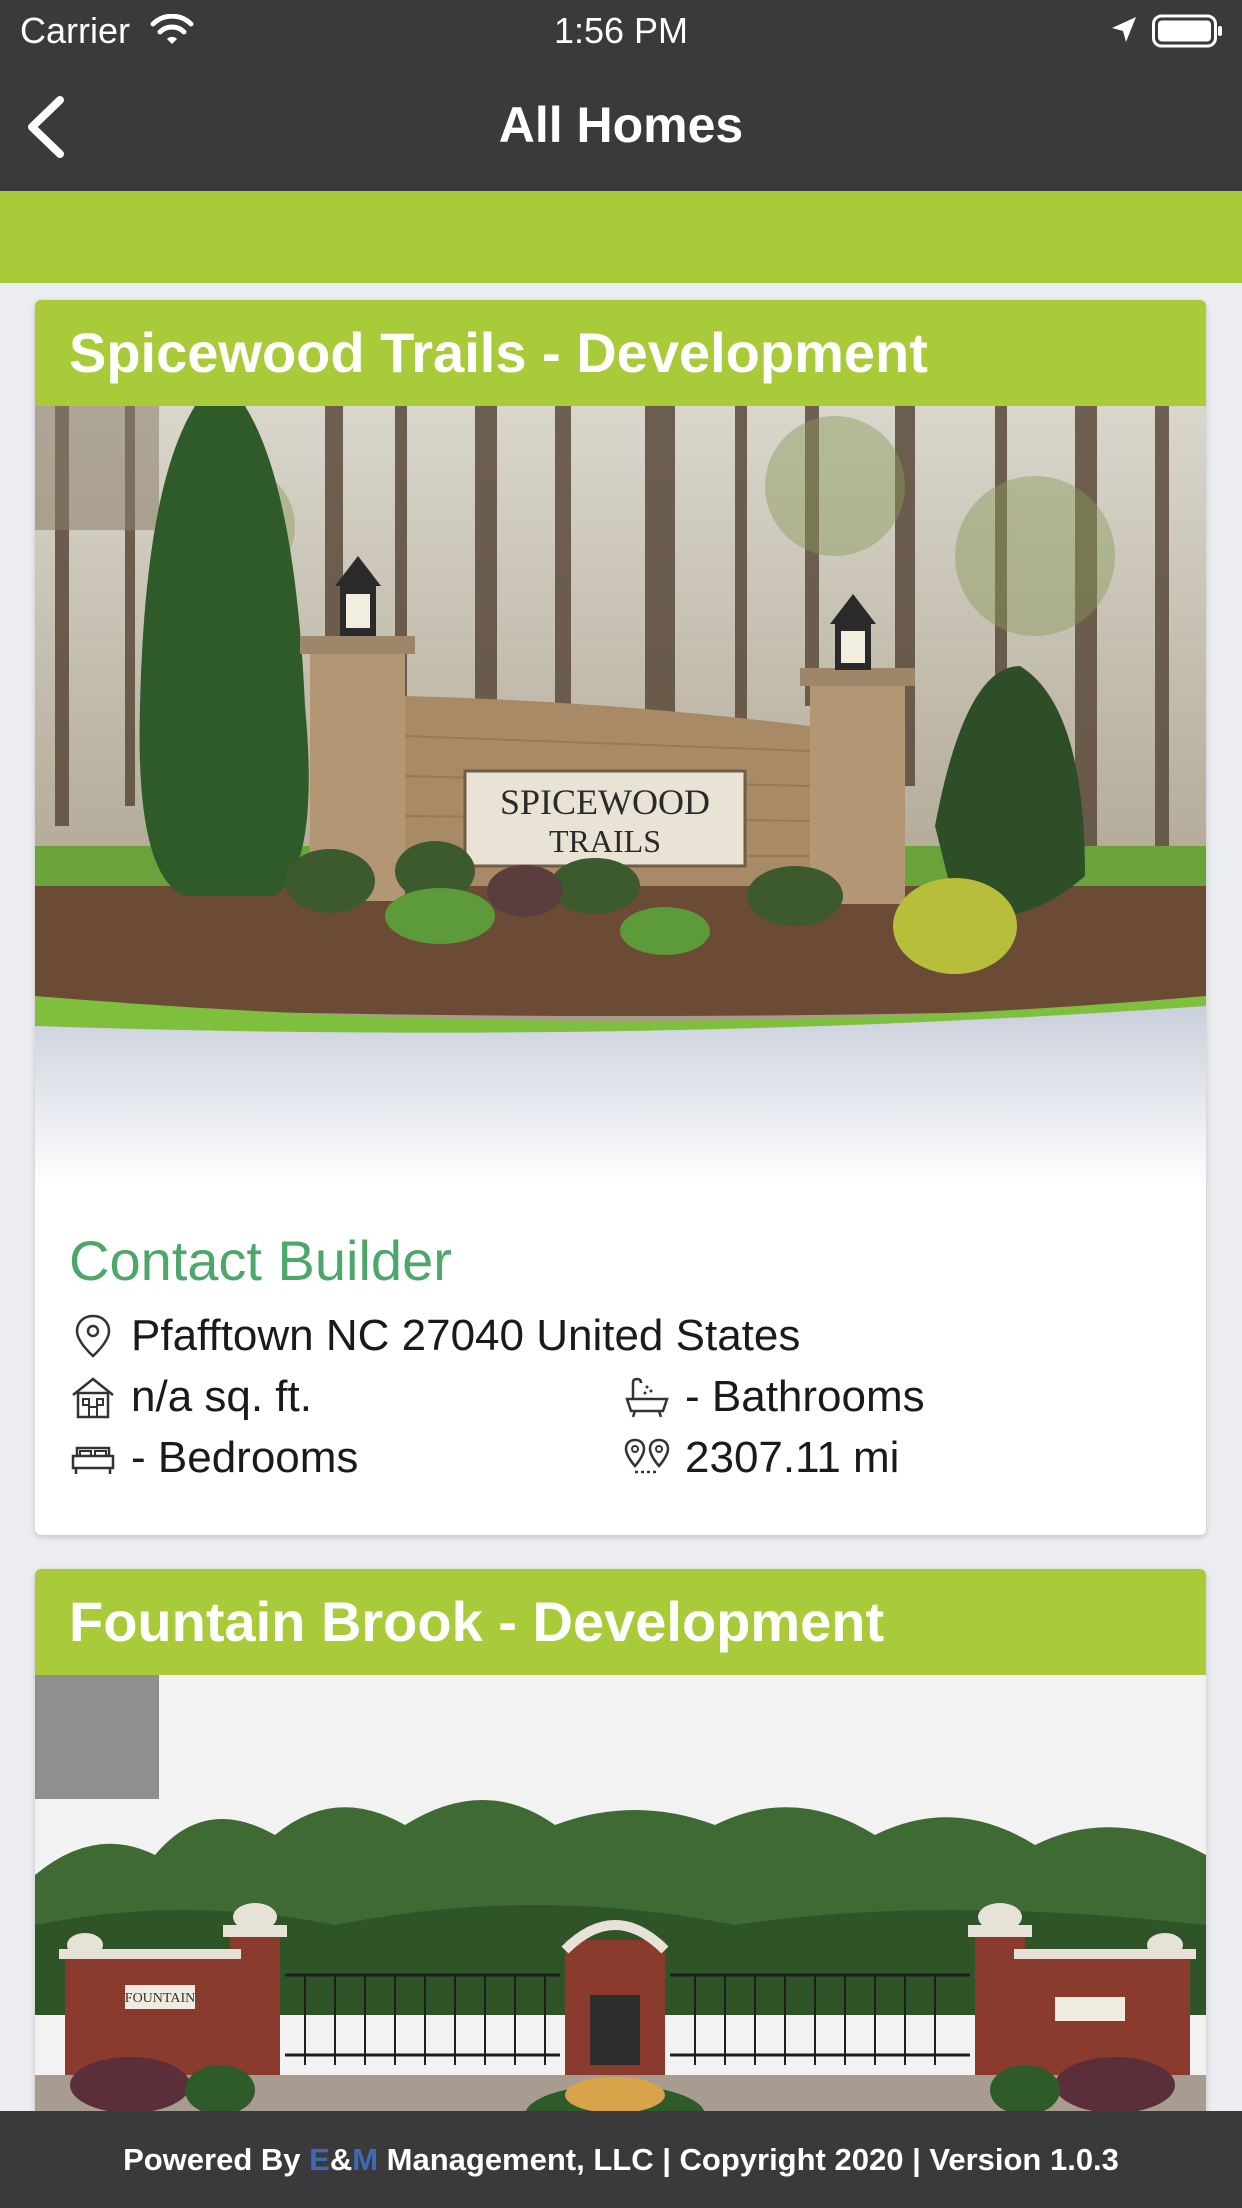  I want to click on distance-row: 2307.11 mi, so click(761, 1458).